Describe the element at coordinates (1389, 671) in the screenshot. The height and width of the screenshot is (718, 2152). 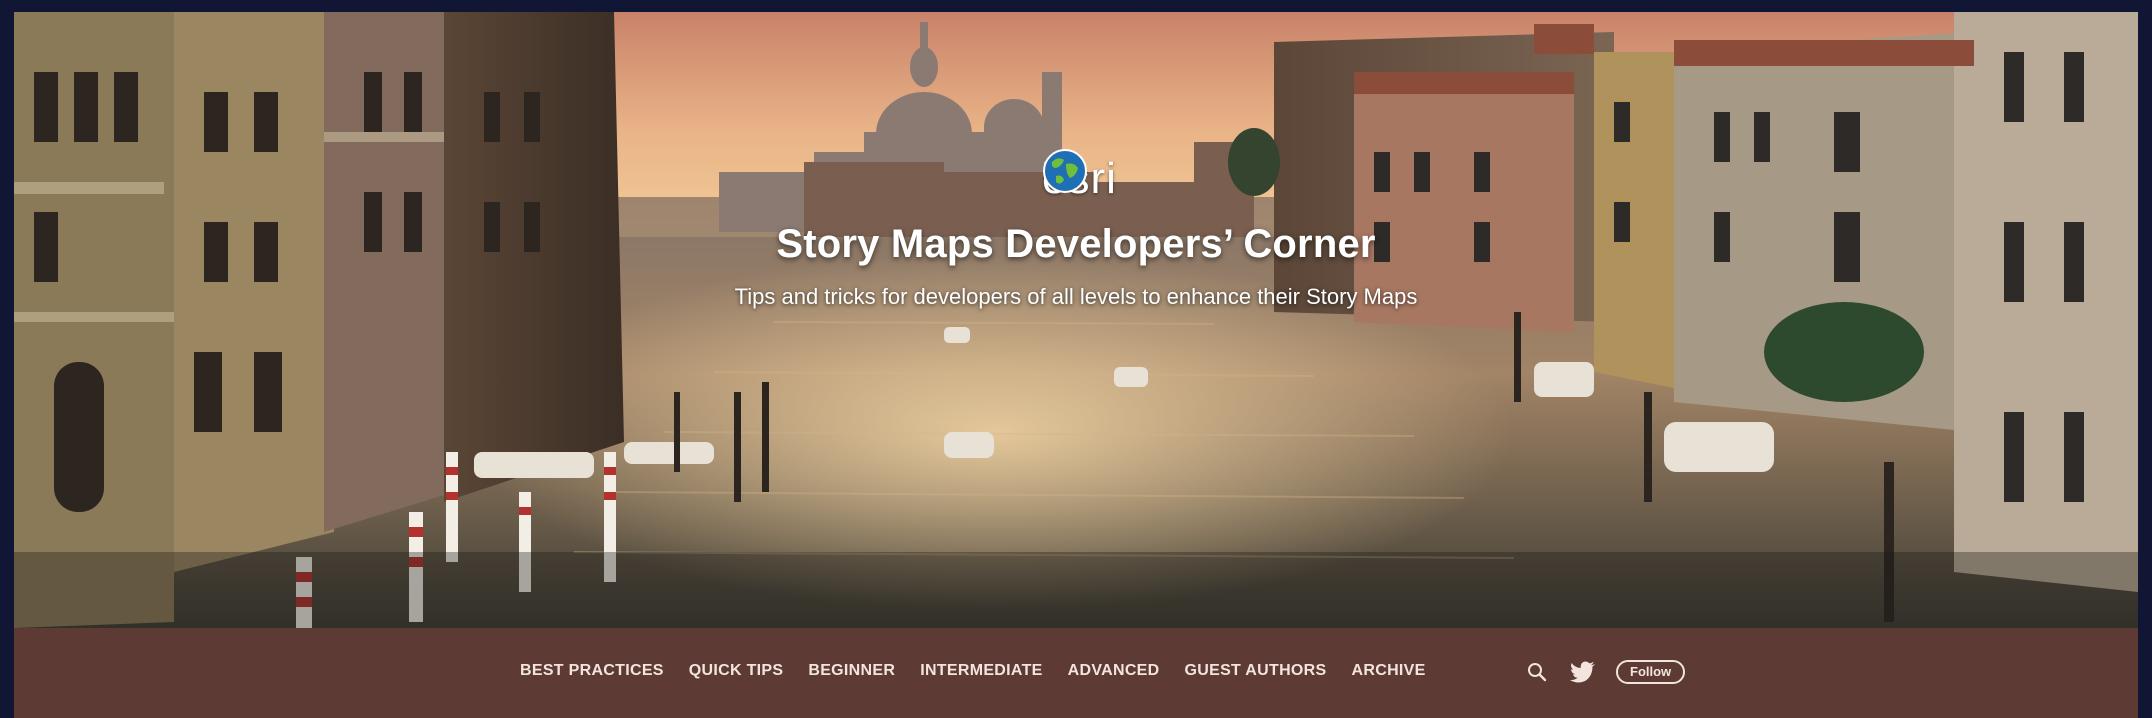
I see `nav-item-archive: ARCHIVE` at that location.